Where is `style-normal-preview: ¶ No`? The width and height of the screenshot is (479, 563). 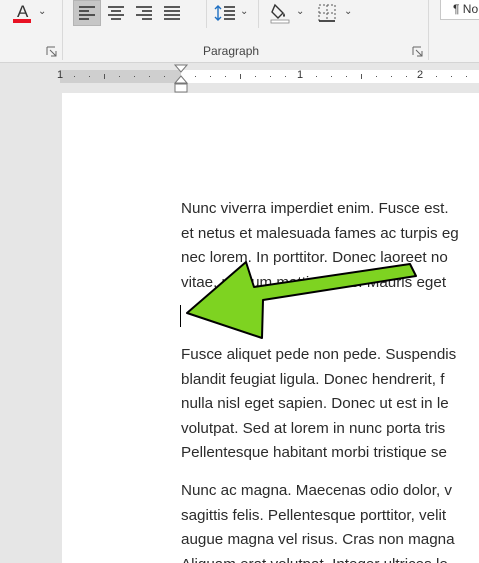
style-normal-preview: ¶ No is located at coordinates (459, 10).